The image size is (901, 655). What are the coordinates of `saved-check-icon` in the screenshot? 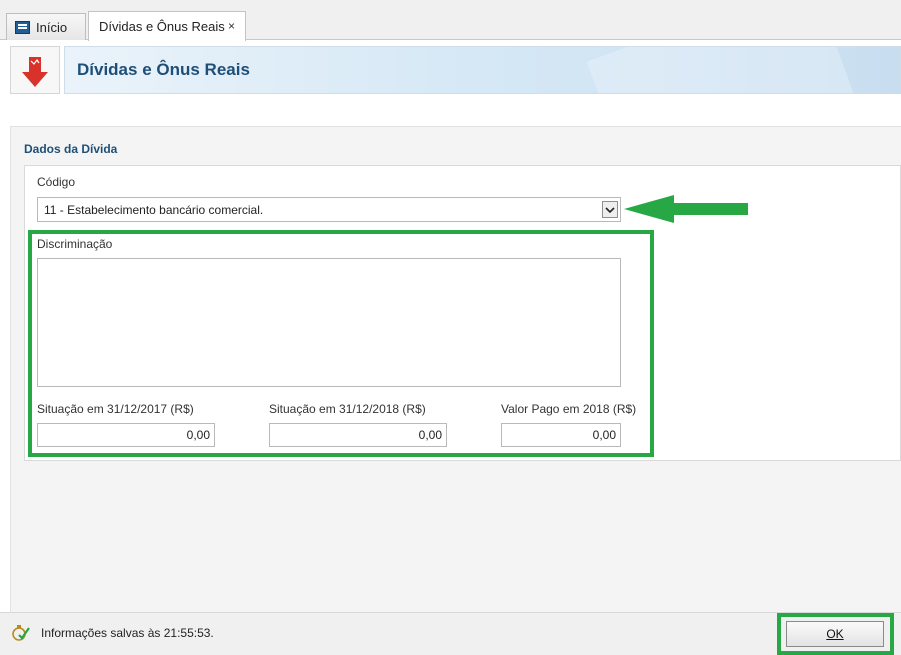 It's located at (21, 633).